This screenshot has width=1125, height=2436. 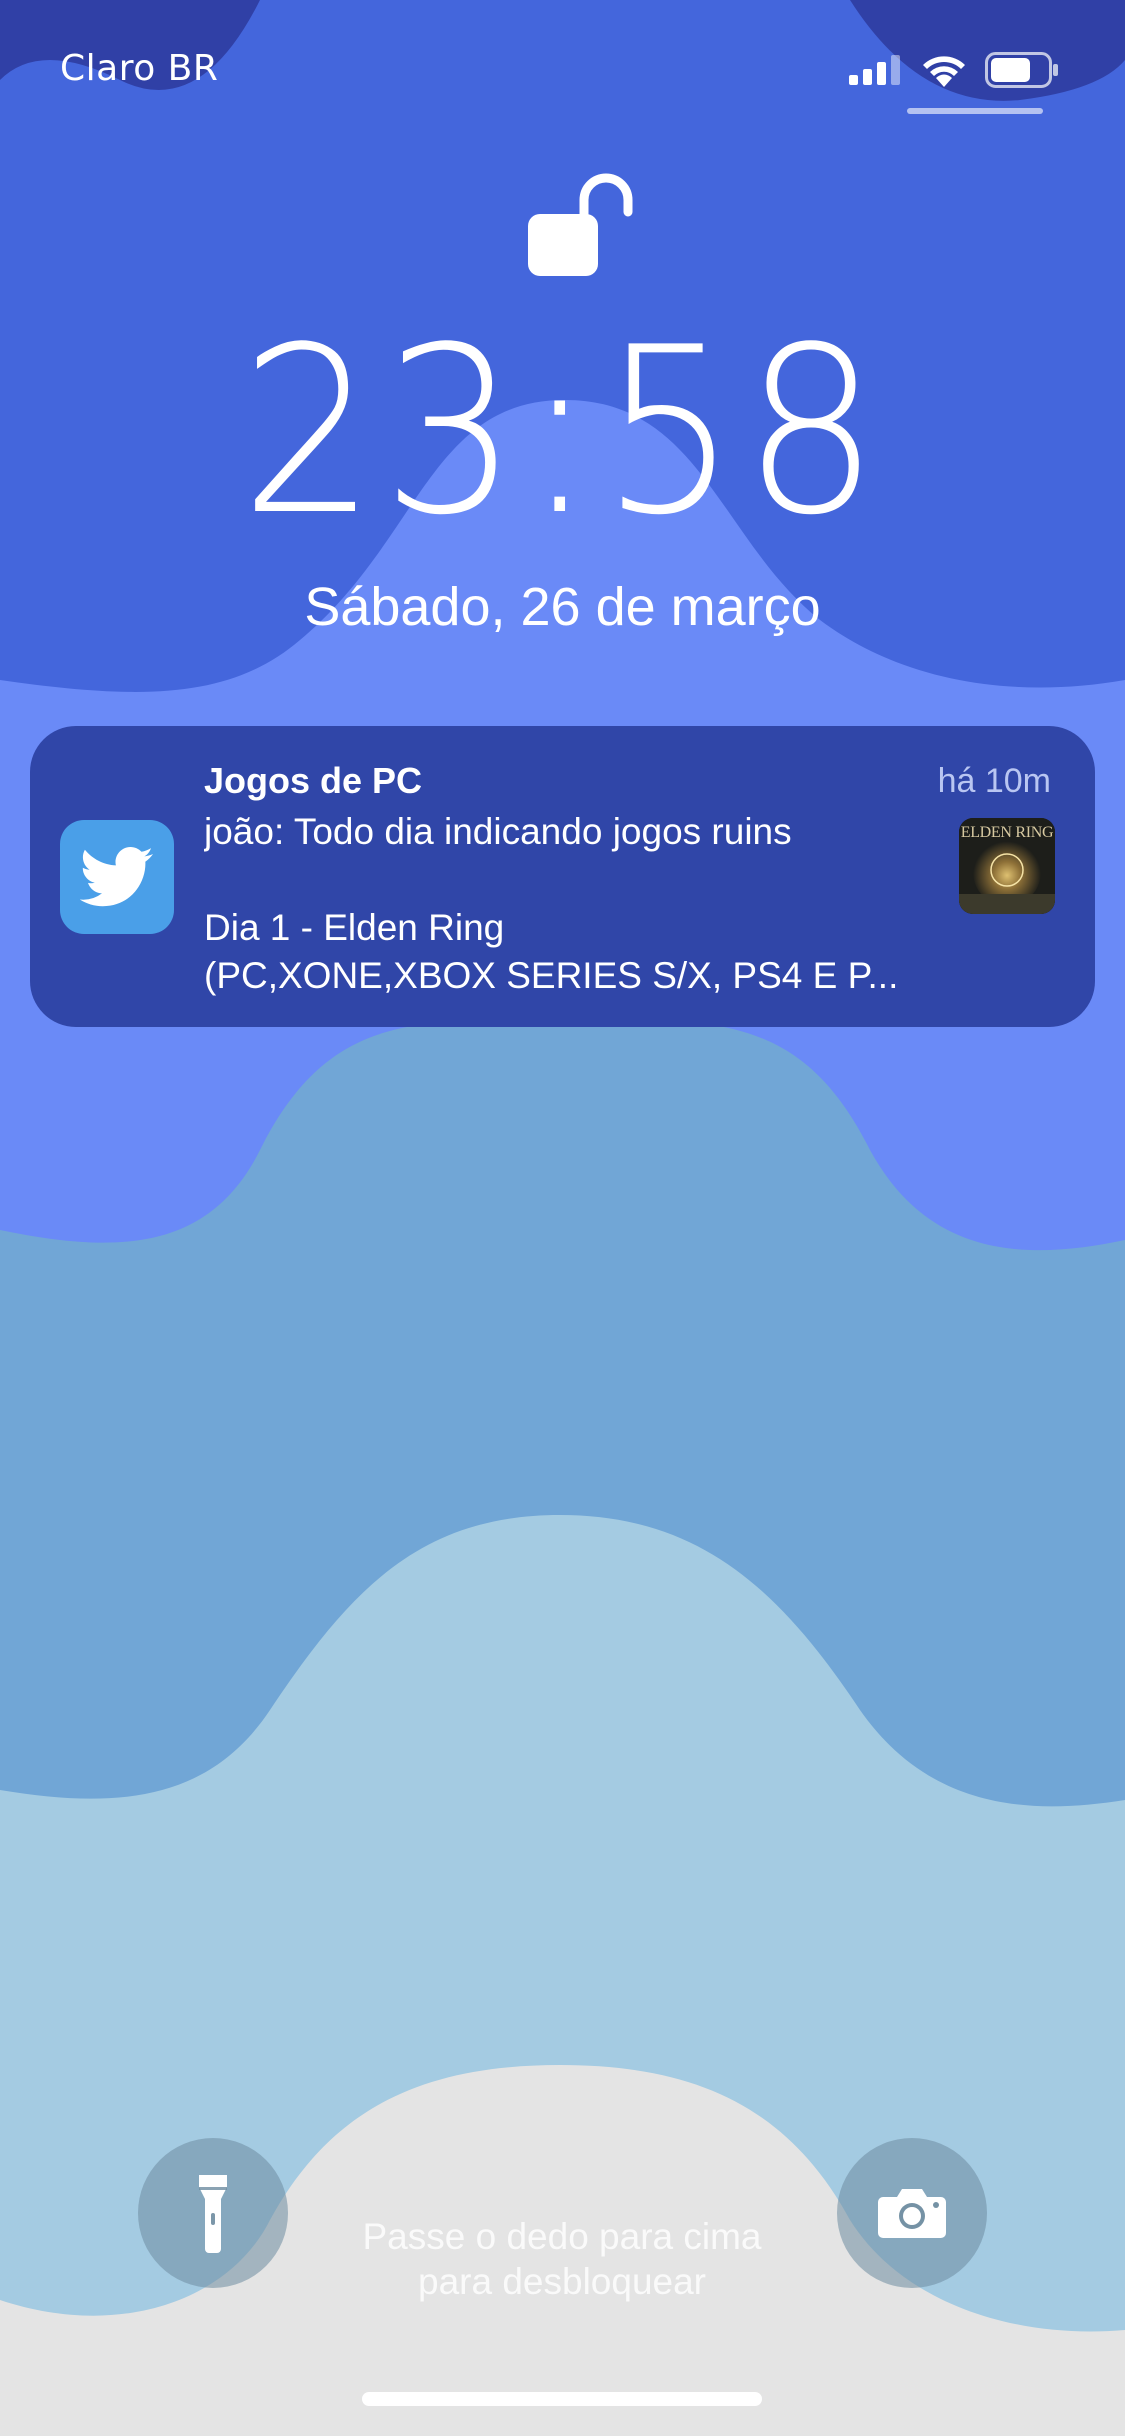 I want to click on status-icons, so click(x=954, y=70).